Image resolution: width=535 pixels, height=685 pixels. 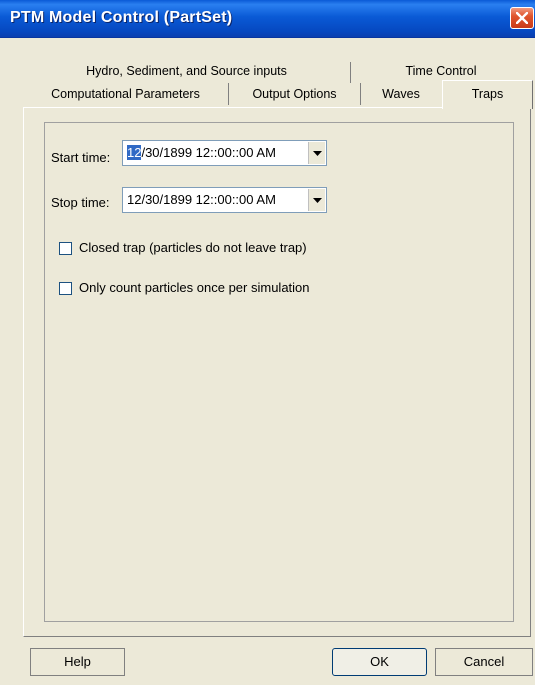 I want to click on start-time-label: Start time:, so click(x=81, y=157).